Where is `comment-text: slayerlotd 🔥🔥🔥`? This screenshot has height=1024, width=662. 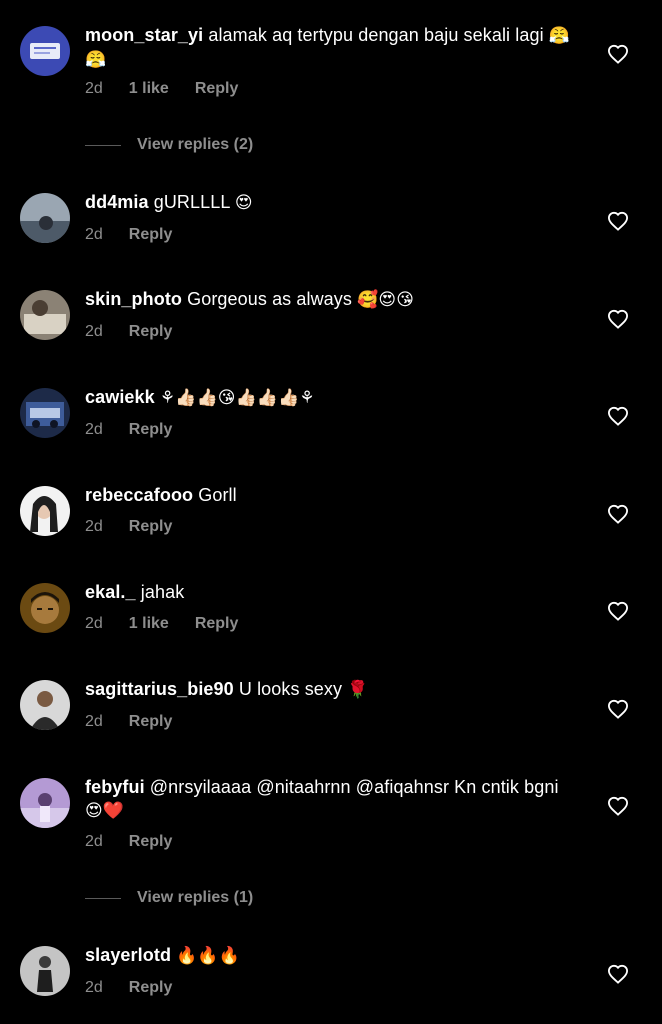 comment-text: slayerlotd 🔥🔥🔥 is located at coordinates (330, 956).